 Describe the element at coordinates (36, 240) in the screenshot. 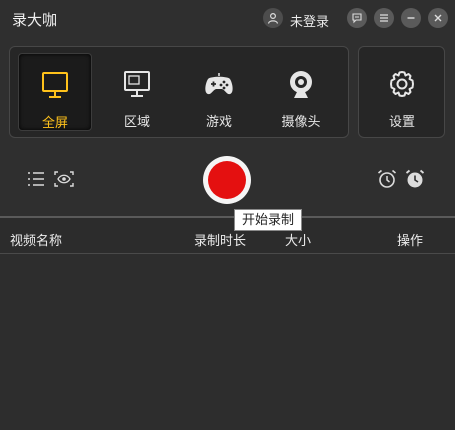

I see `column-video-name: 视频名称` at that location.